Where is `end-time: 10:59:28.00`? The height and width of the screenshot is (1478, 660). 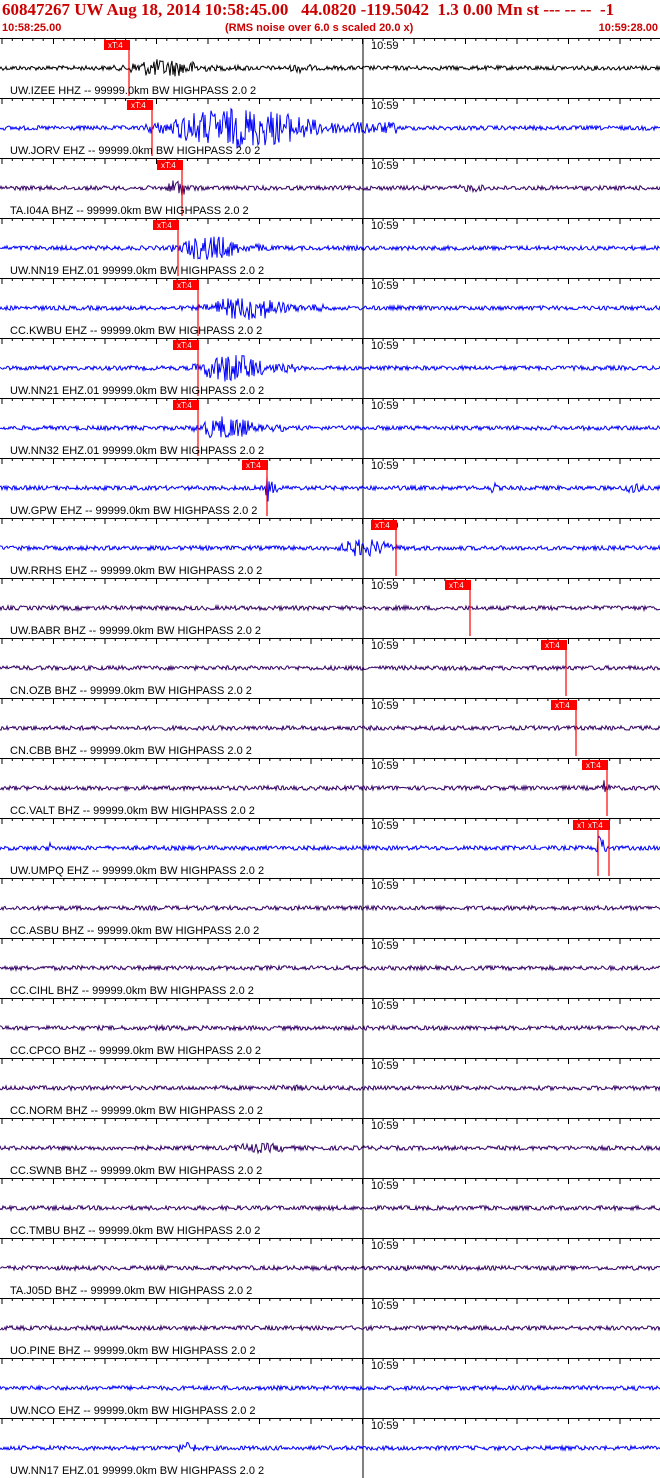
end-time: 10:59:28.00 is located at coordinates (628, 28).